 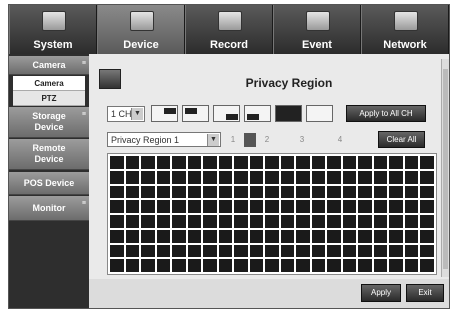 I want to click on exit-button: Exit, so click(x=425, y=293).